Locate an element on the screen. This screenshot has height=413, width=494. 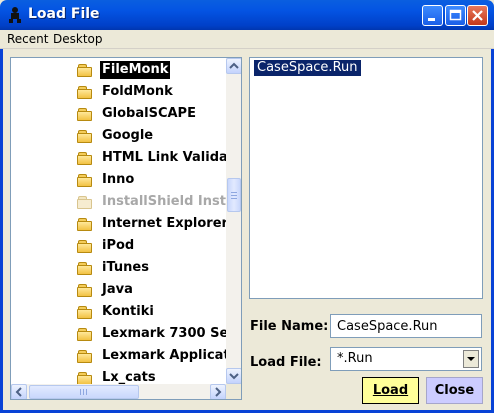
app-figure-icon is located at coordinates (15, 15).